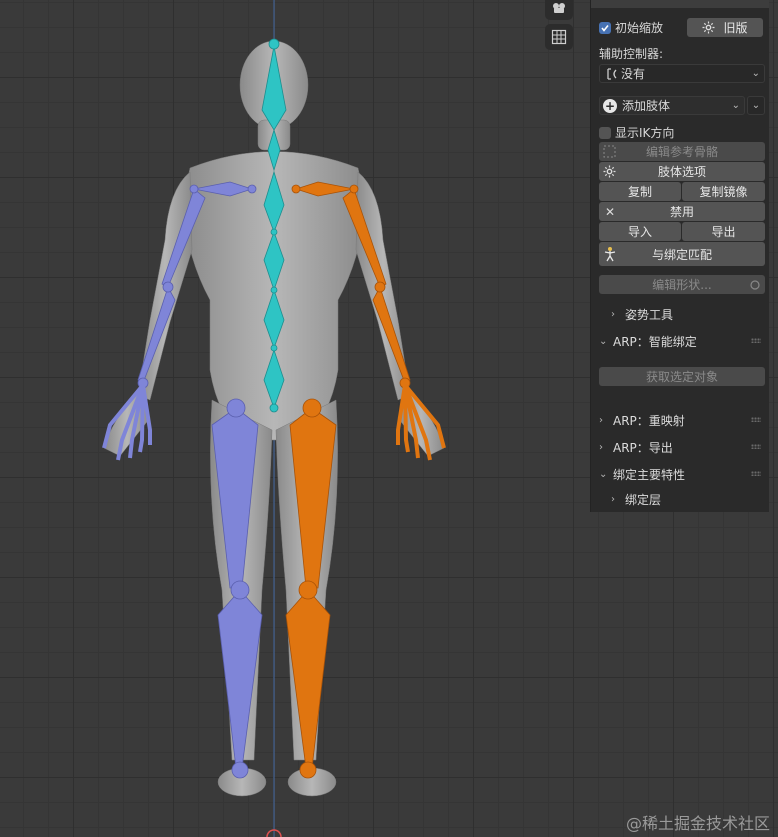  I want to click on duplicate-button: 复制, so click(640, 191).